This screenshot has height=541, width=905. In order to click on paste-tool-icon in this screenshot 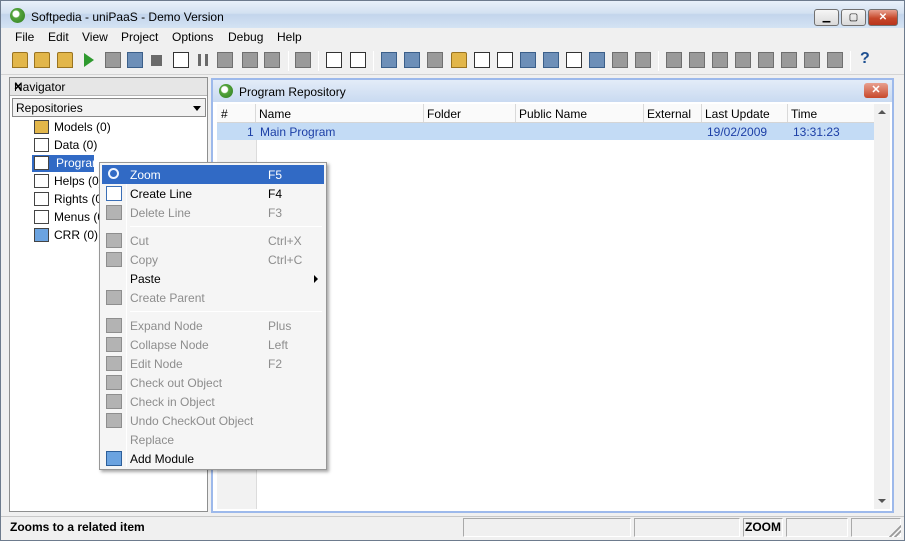, I will do `click(412, 60)`.